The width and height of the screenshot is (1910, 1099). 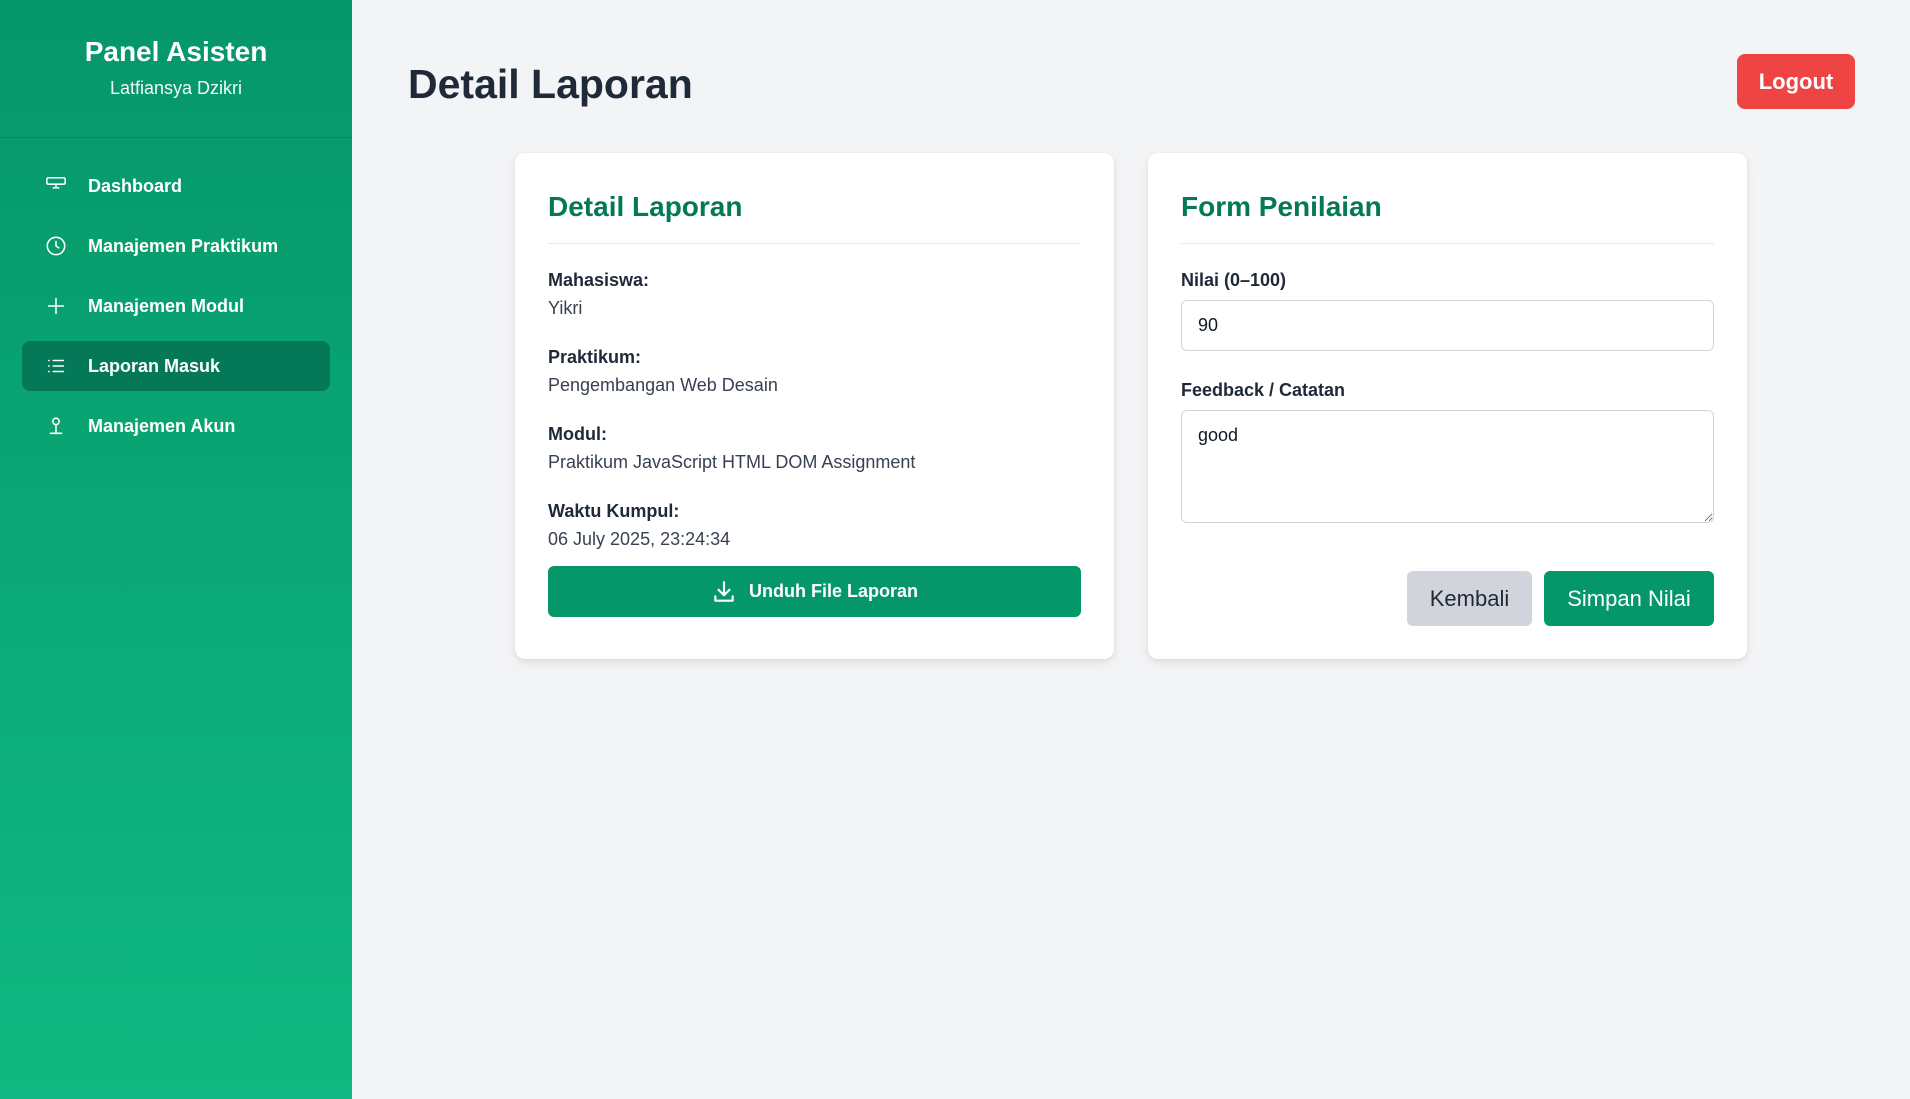 What do you see at coordinates (56, 306) in the screenshot?
I see `plus-icon` at bounding box center [56, 306].